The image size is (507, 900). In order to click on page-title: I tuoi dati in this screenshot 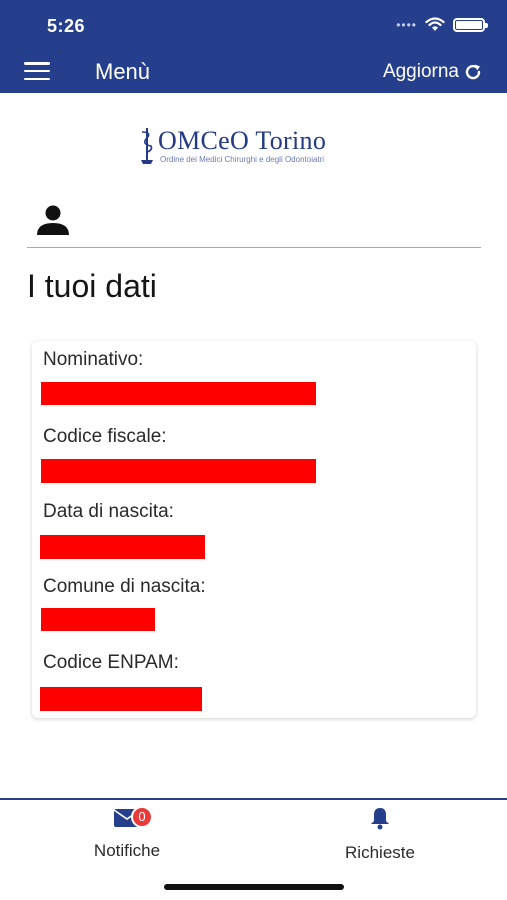, I will do `click(92, 286)`.